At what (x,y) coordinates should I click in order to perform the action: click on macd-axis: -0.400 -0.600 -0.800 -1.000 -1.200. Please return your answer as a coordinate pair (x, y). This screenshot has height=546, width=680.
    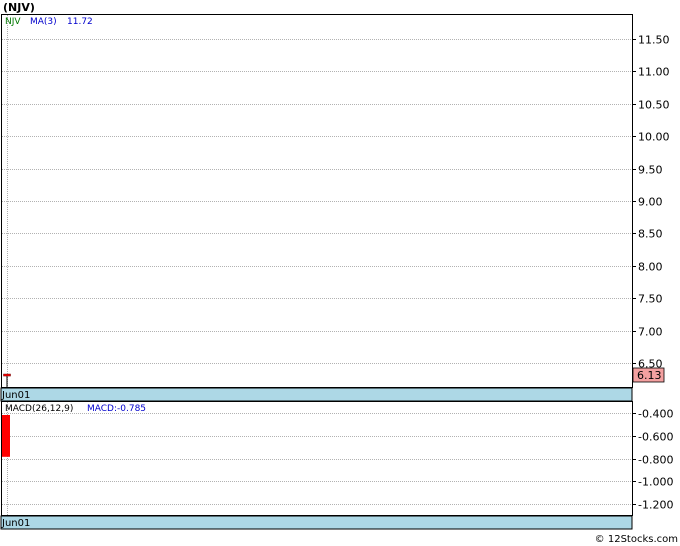
    Looking at the image, I should click on (652, 460).